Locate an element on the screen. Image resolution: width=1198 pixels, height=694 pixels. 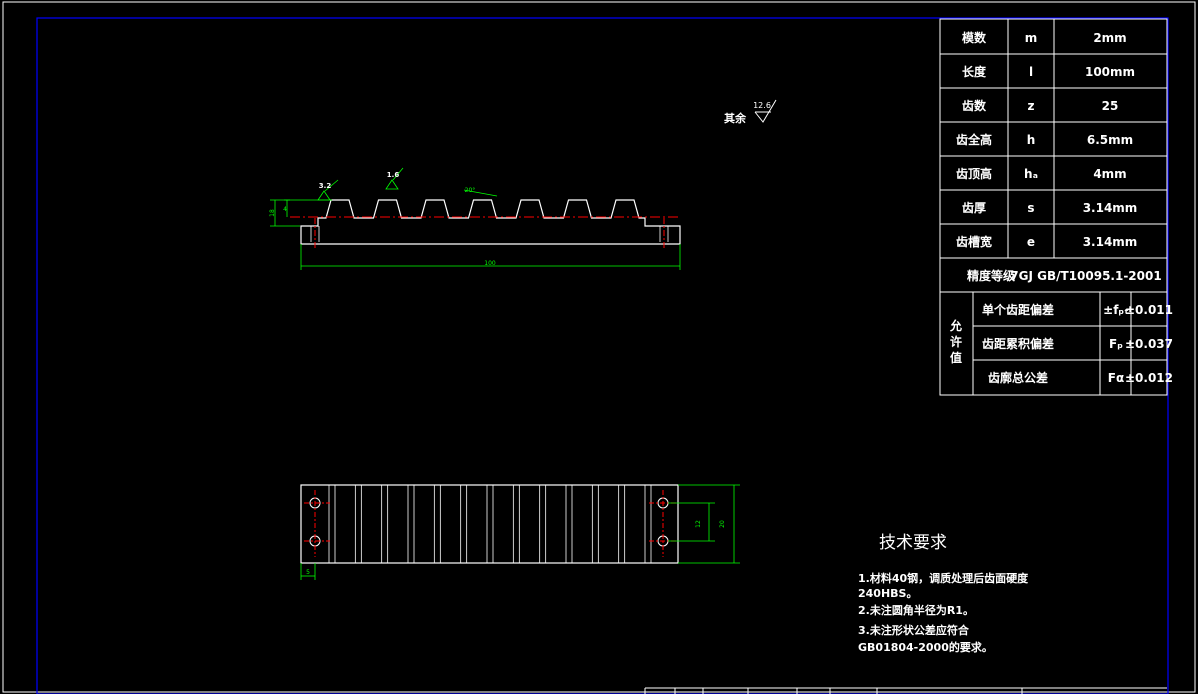
row-symbol-4: hₐ is located at coordinates (1031, 174).